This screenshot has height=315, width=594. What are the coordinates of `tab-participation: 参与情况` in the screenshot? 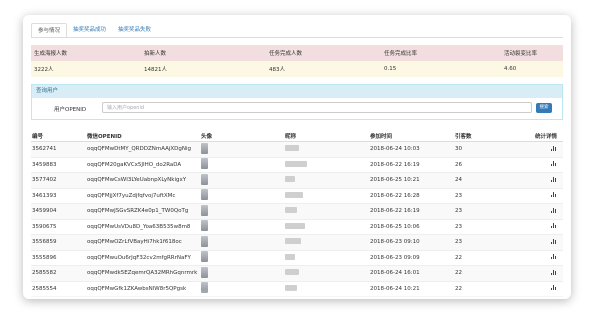 It's located at (49, 30).